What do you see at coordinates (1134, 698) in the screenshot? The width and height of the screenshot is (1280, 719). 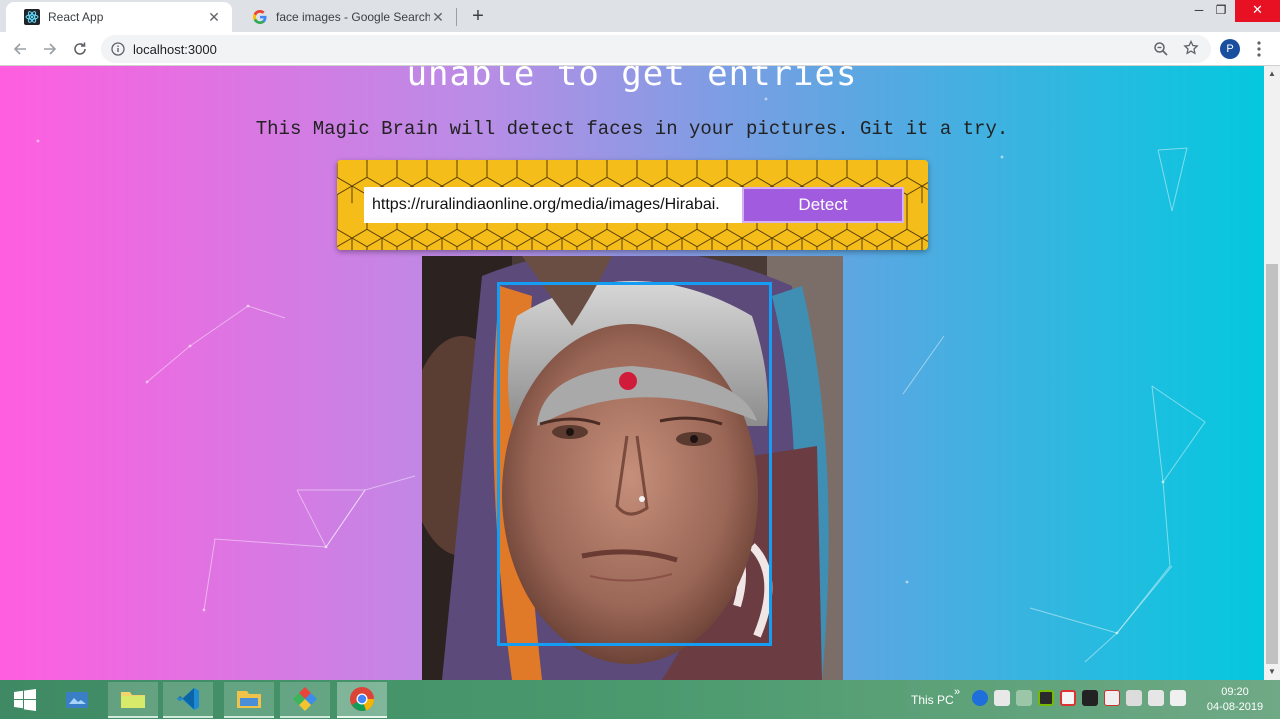 I see `tray-battery-icon` at bounding box center [1134, 698].